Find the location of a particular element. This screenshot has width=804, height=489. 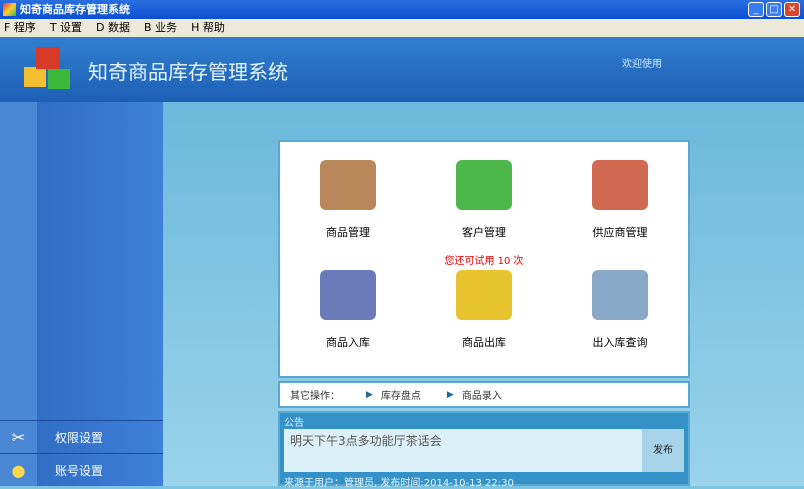

house-search-icon is located at coordinates (620, 295).